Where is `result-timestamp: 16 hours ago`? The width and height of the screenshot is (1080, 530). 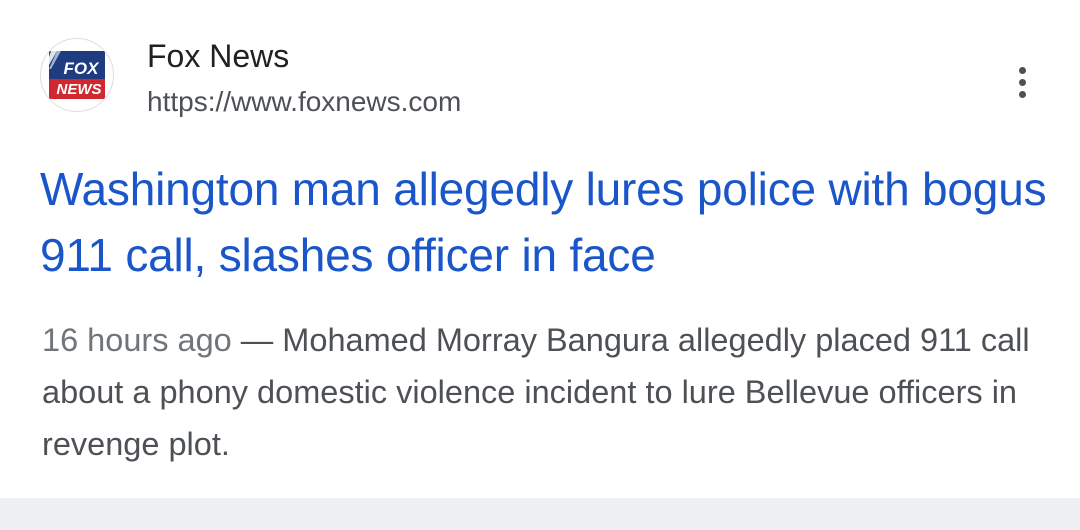
result-timestamp: 16 hours ago is located at coordinates (137, 340).